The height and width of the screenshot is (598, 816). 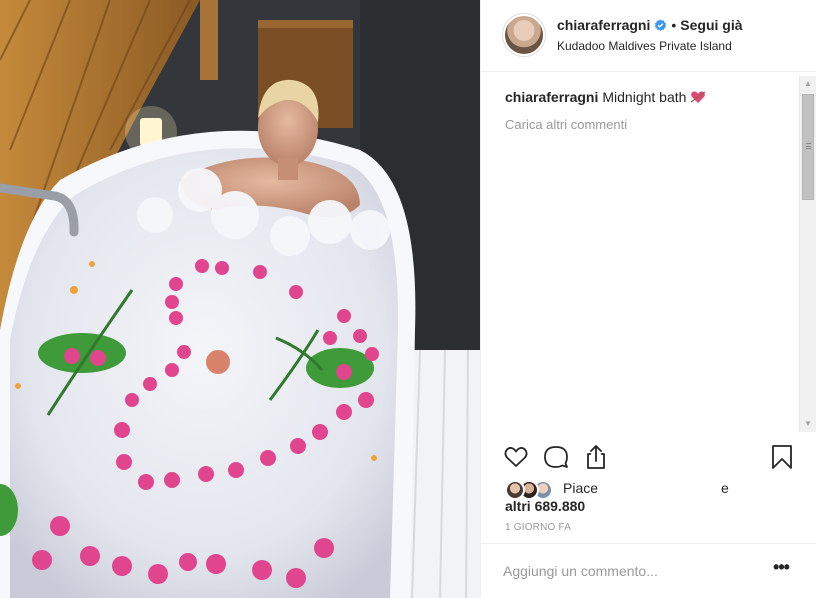 I want to click on liker-avatar, so click(x=515, y=490).